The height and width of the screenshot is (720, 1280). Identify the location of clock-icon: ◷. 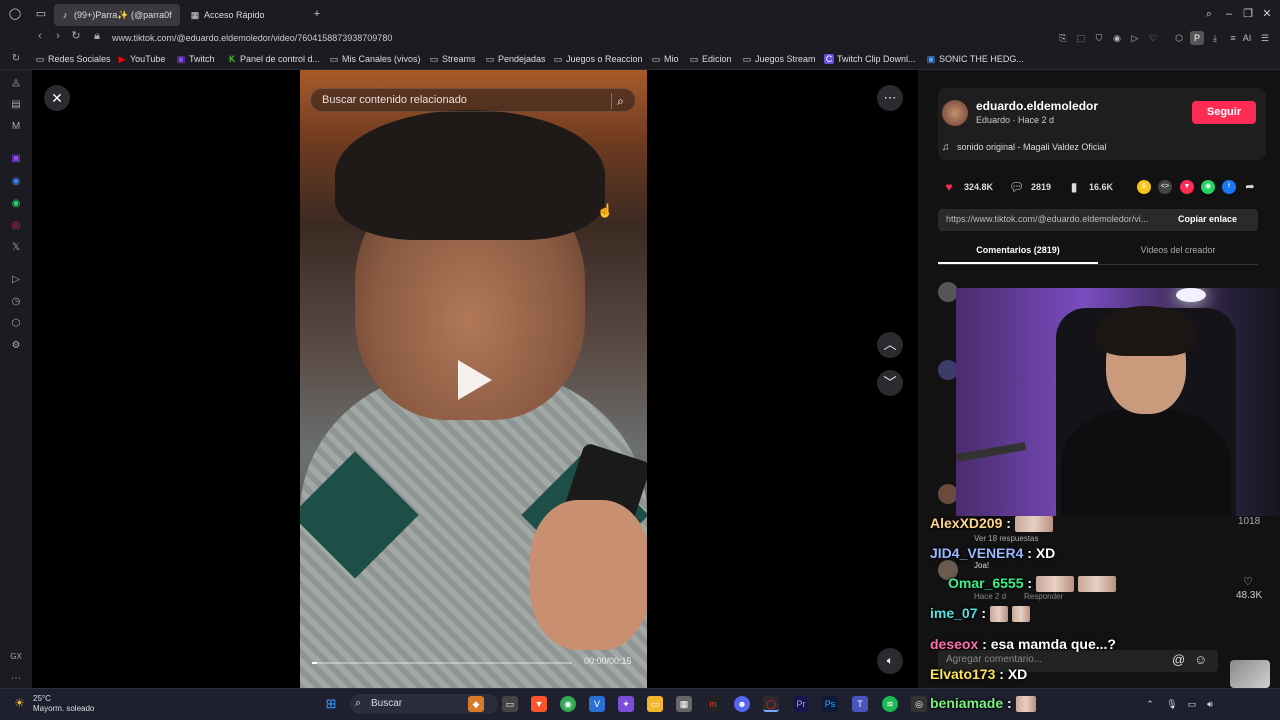
(16, 302).